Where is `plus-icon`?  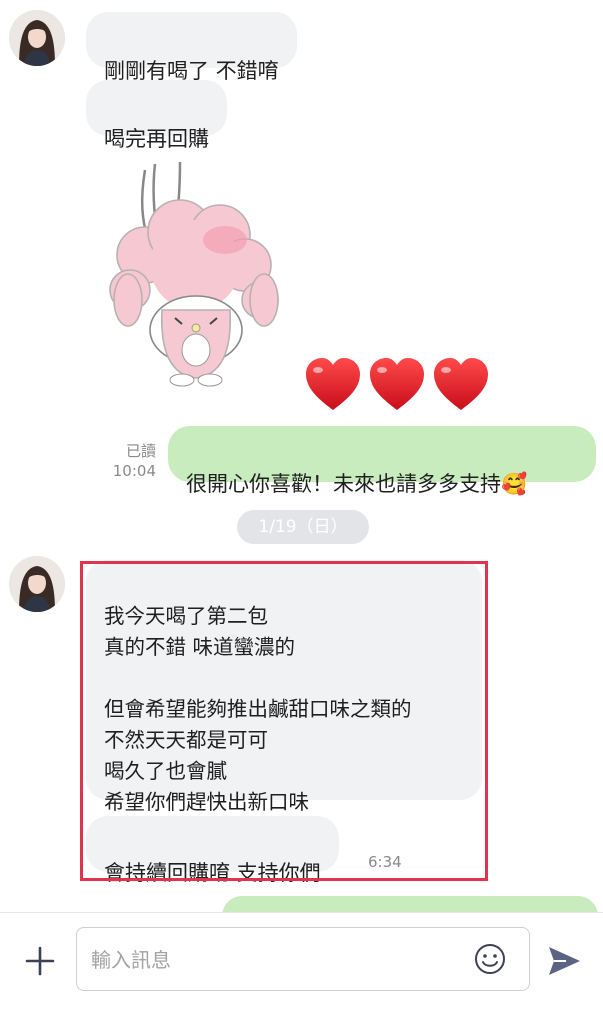 plus-icon is located at coordinates (40, 961).